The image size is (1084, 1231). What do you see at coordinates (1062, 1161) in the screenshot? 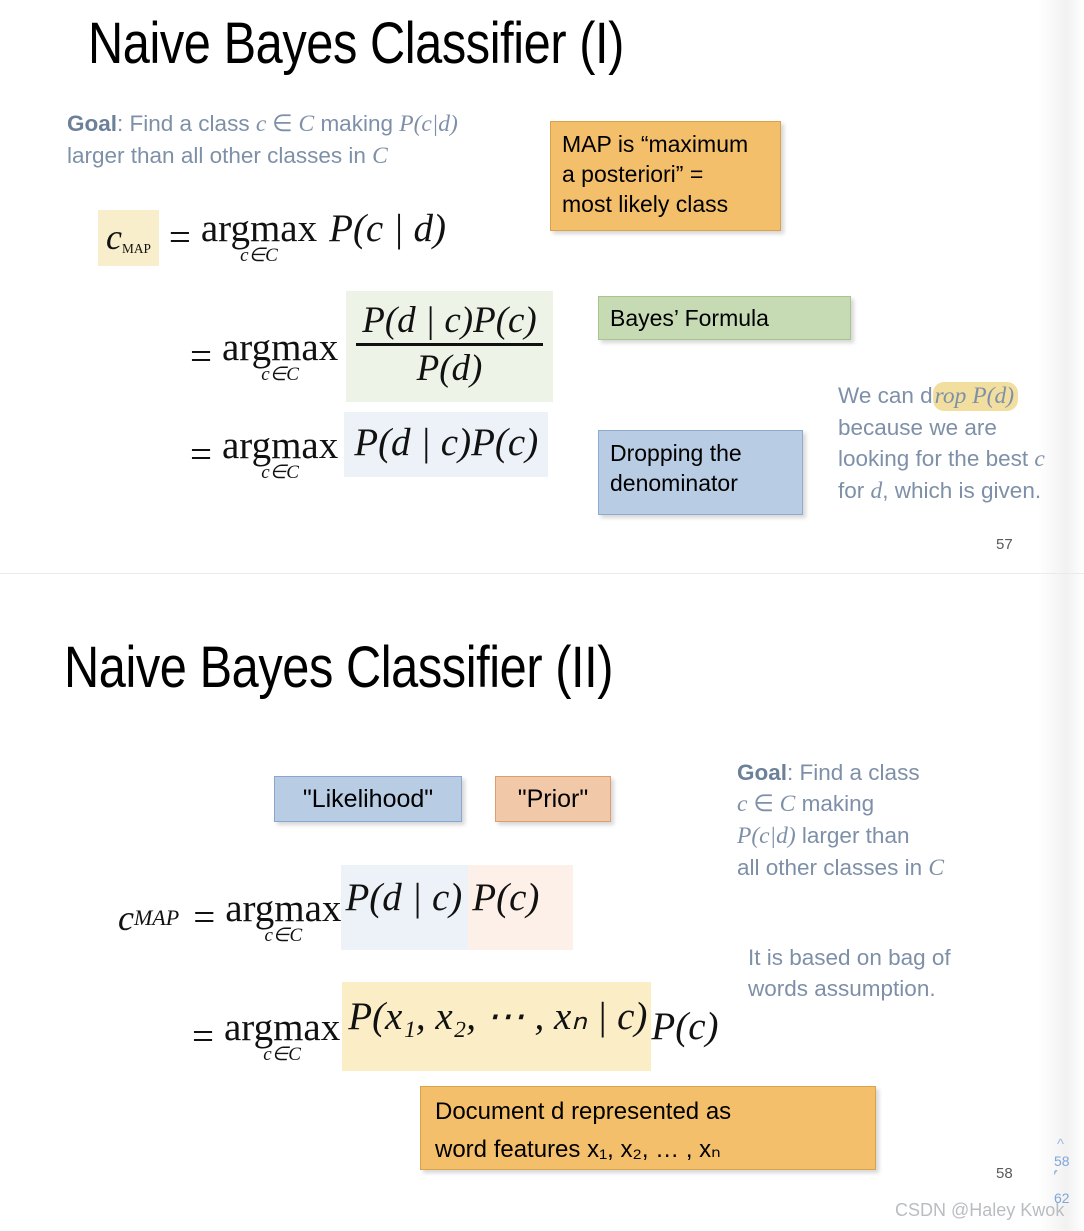
I see `pager-current-page: 58` at bounding box center [1062, 1161].